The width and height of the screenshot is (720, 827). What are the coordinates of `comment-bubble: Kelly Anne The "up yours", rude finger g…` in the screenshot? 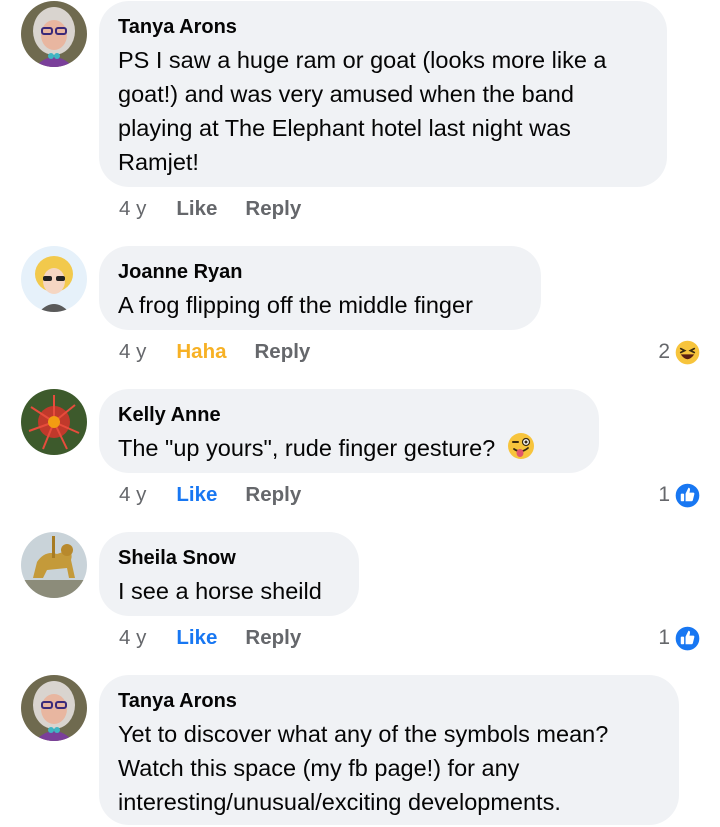 It's located at (349, 431).